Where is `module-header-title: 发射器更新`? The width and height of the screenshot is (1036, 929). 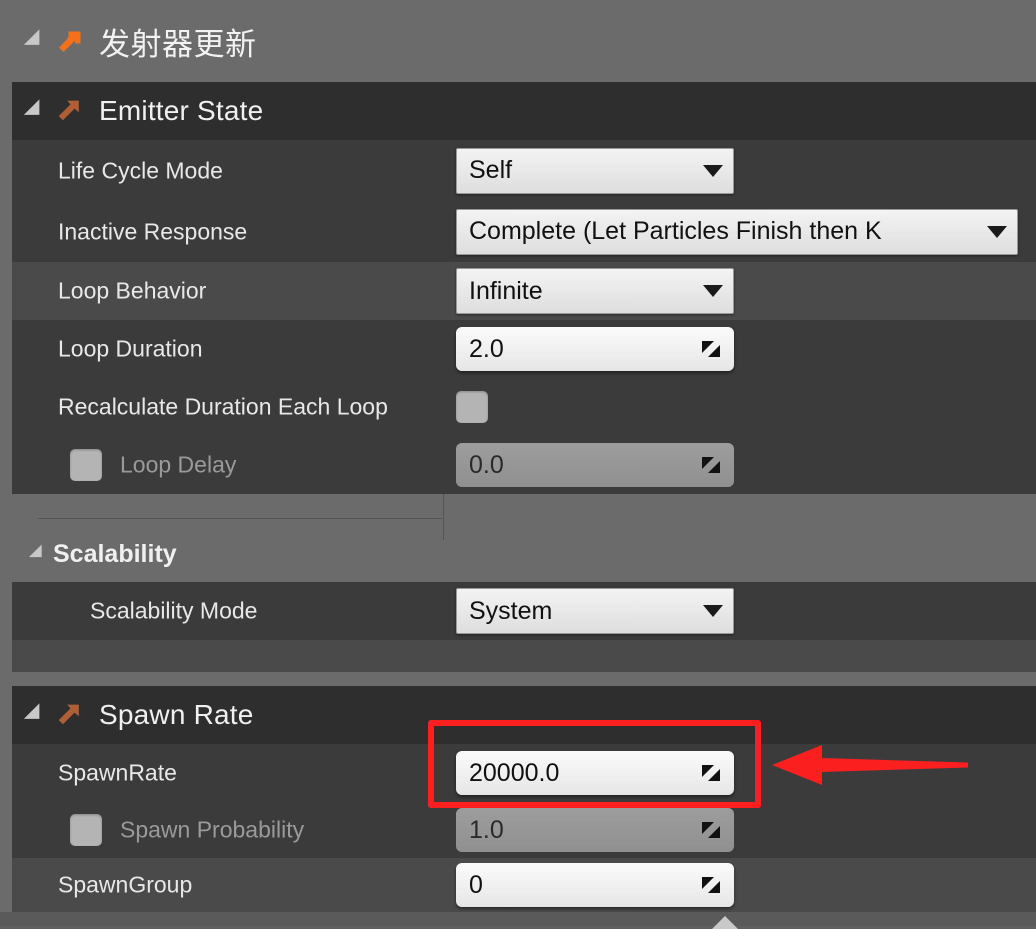
module-header-title: 发射器更新 is located at coordinates (178, 44).